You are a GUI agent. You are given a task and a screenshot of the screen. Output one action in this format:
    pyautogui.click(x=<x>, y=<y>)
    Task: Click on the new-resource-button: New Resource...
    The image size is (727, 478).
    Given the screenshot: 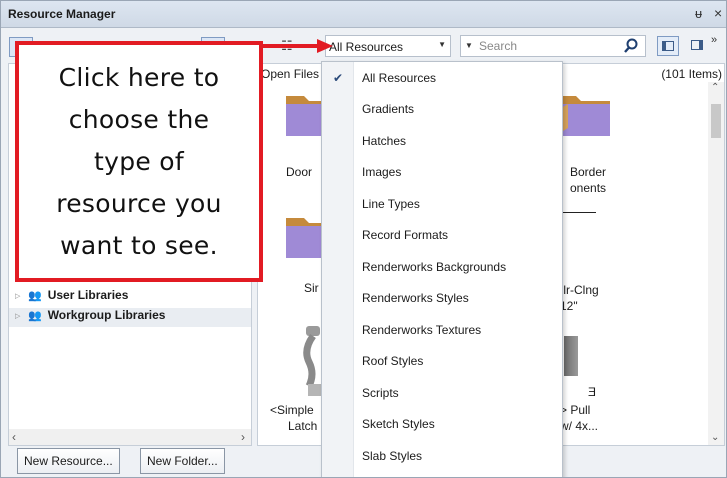 What is the action you would take?
    pyautogui.click(x=68, y=461)
    